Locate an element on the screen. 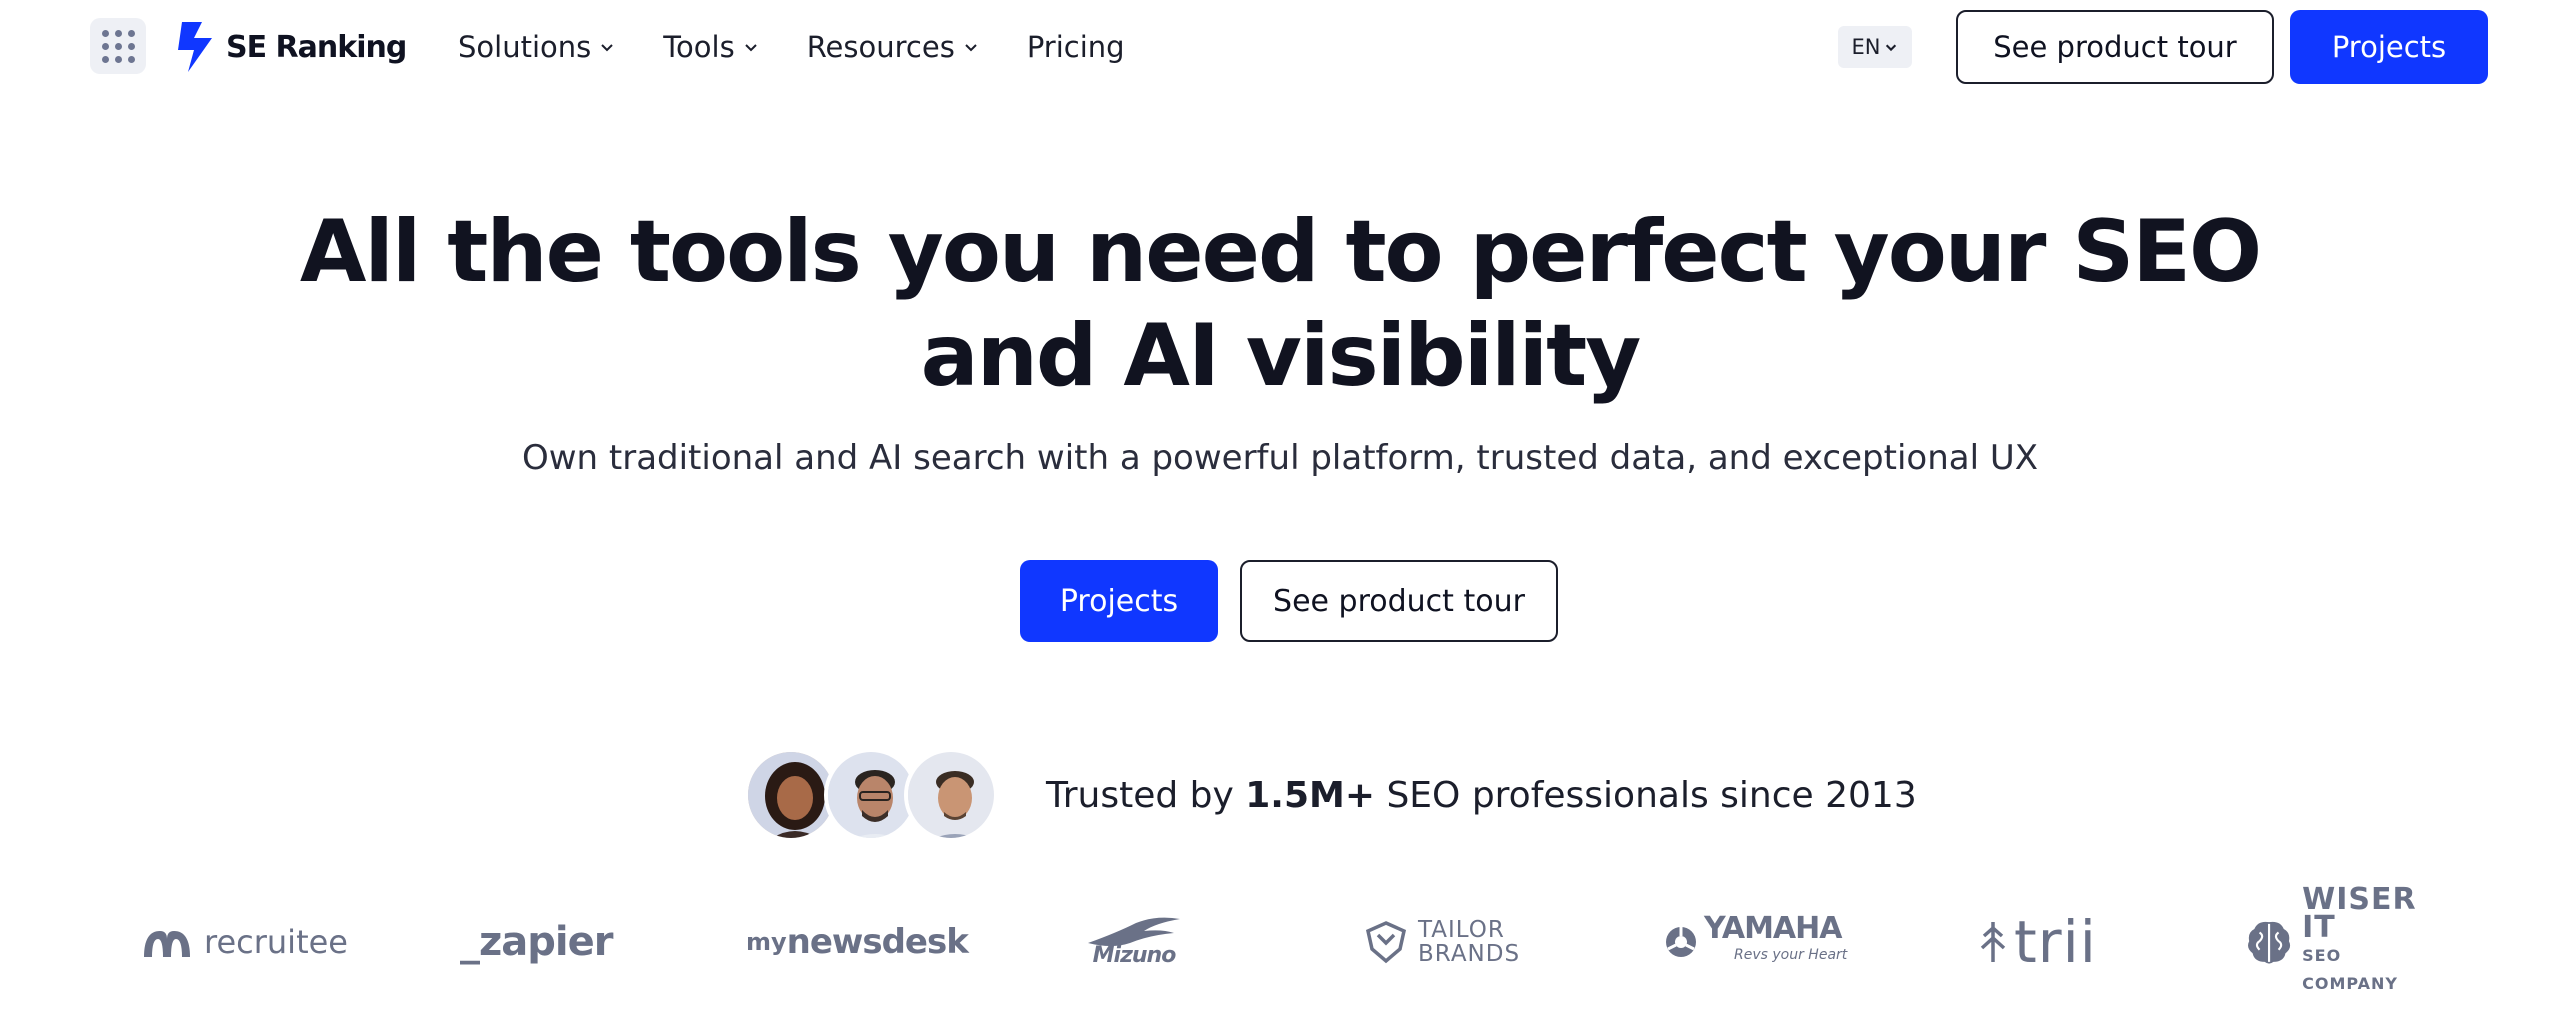 This screenshot has height=1034, width=2560. hero-title-line-2: and AI visibility is located at coordinates (1281, 356).